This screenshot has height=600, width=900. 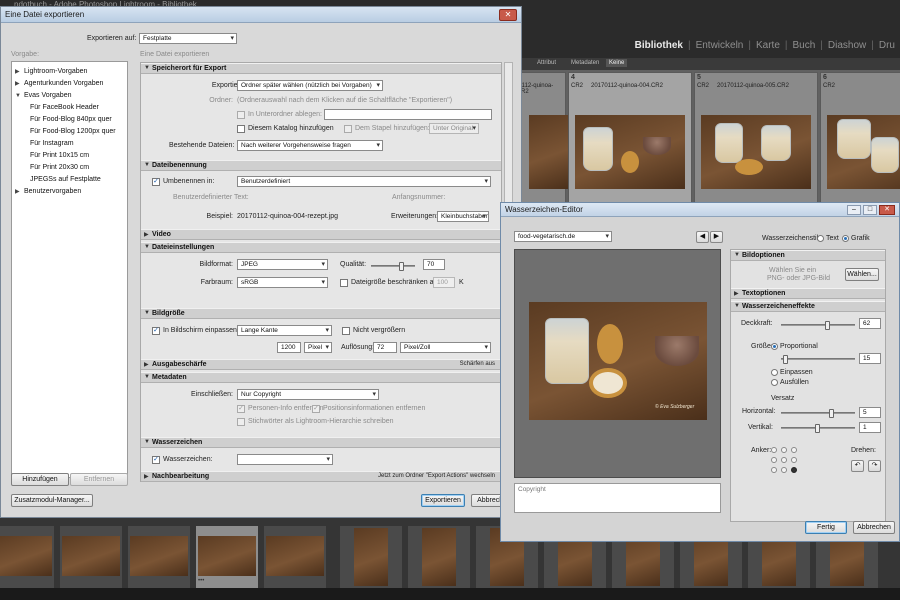 What do you see at coordinates (434, 264) in the screenshot?
I see `quality-input: 70` at bounding box center [434, 264].